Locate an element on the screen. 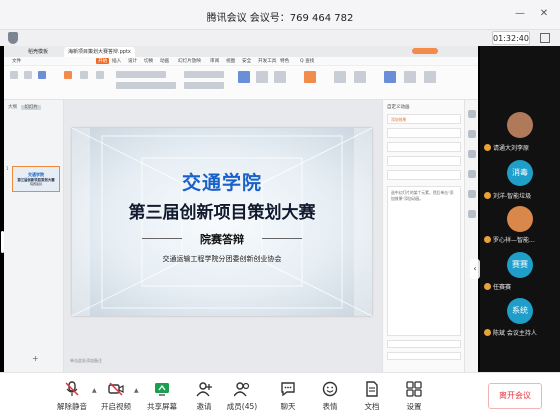 The width and height of the screenshot is (560, 420). animation-pane-icon is located at coordinates (472, 134).